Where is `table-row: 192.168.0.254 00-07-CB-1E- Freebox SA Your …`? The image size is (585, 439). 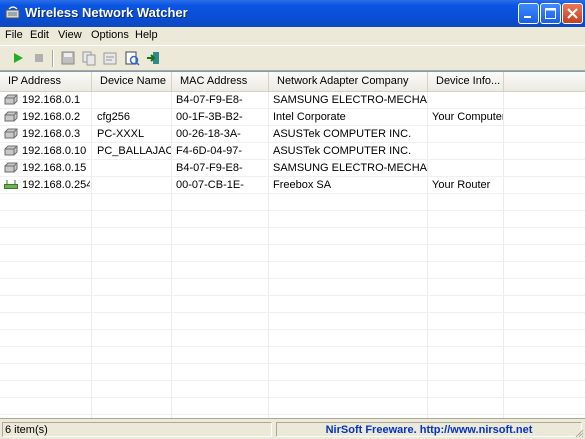
table-row: 192.168.0.254 00-07-CB-1E- Freebox SA Your … is located at coordinates (292, 185).